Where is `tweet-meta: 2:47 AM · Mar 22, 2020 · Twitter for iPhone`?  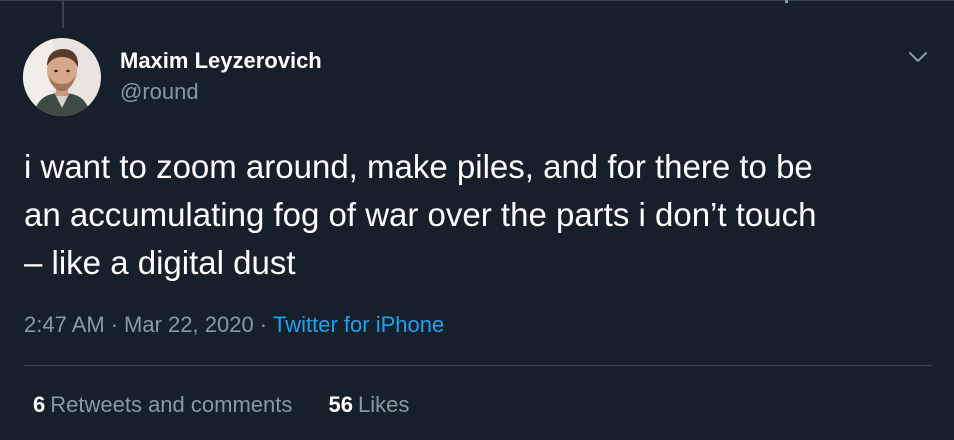 tweet-meta: 2:47 AM · Mar 22, 2020 · Twitter for iPhone is located at coordinates (234, 325).